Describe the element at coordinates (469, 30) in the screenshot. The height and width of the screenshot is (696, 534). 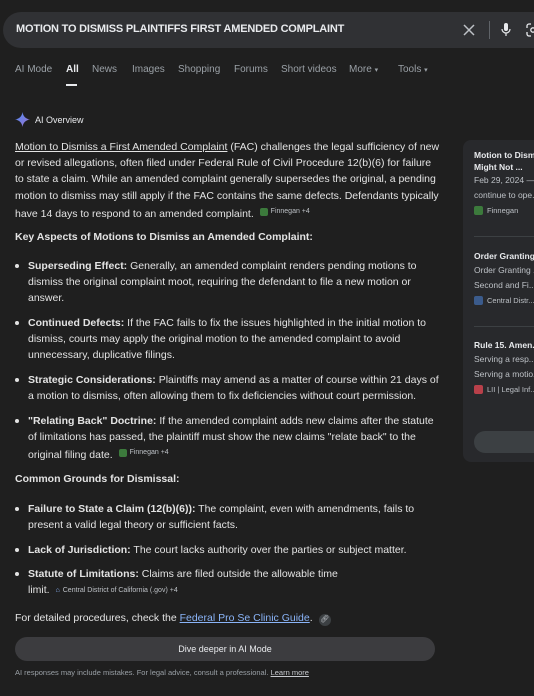
I see `clear-icon` at that location.